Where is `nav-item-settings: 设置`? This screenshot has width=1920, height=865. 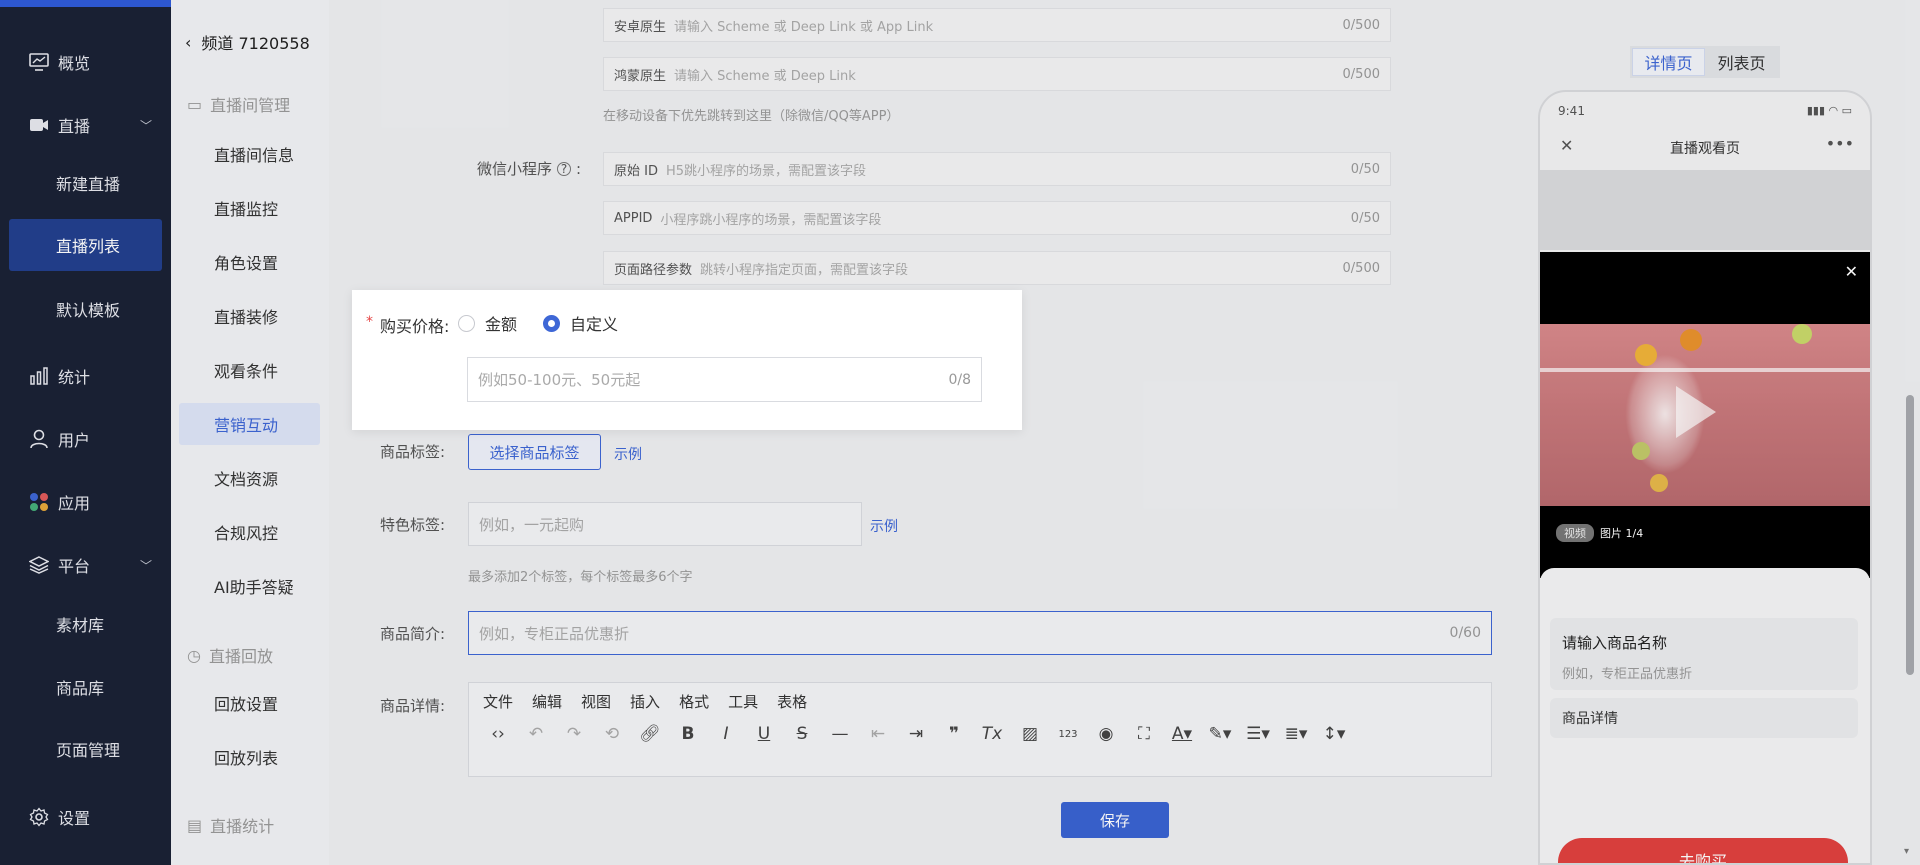
nav-item-settings: 设置 is located at coordinates (85, 817).